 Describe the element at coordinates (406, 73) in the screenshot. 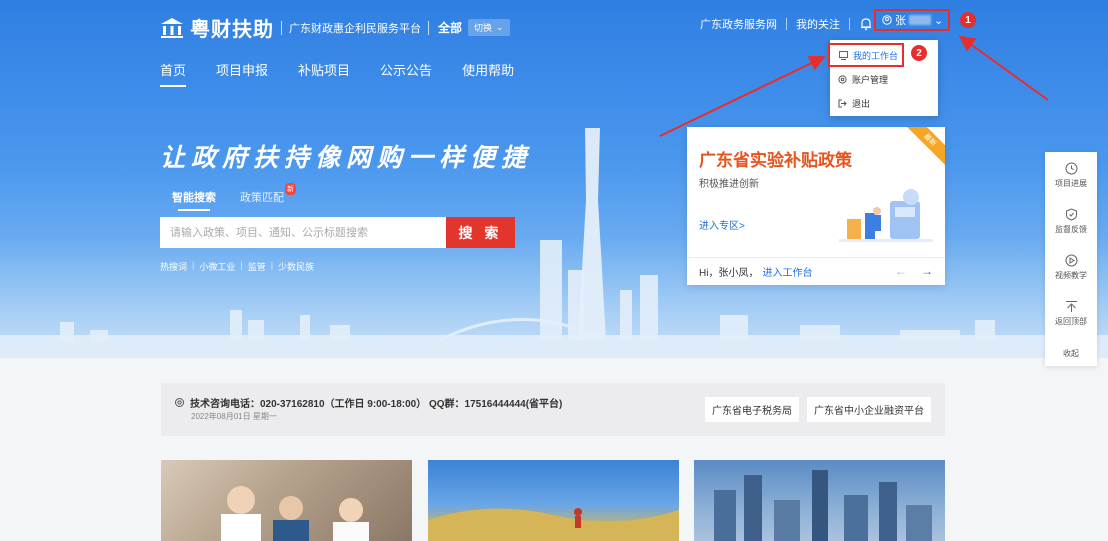

I see `nav-announcements: 公示公告` at that location.